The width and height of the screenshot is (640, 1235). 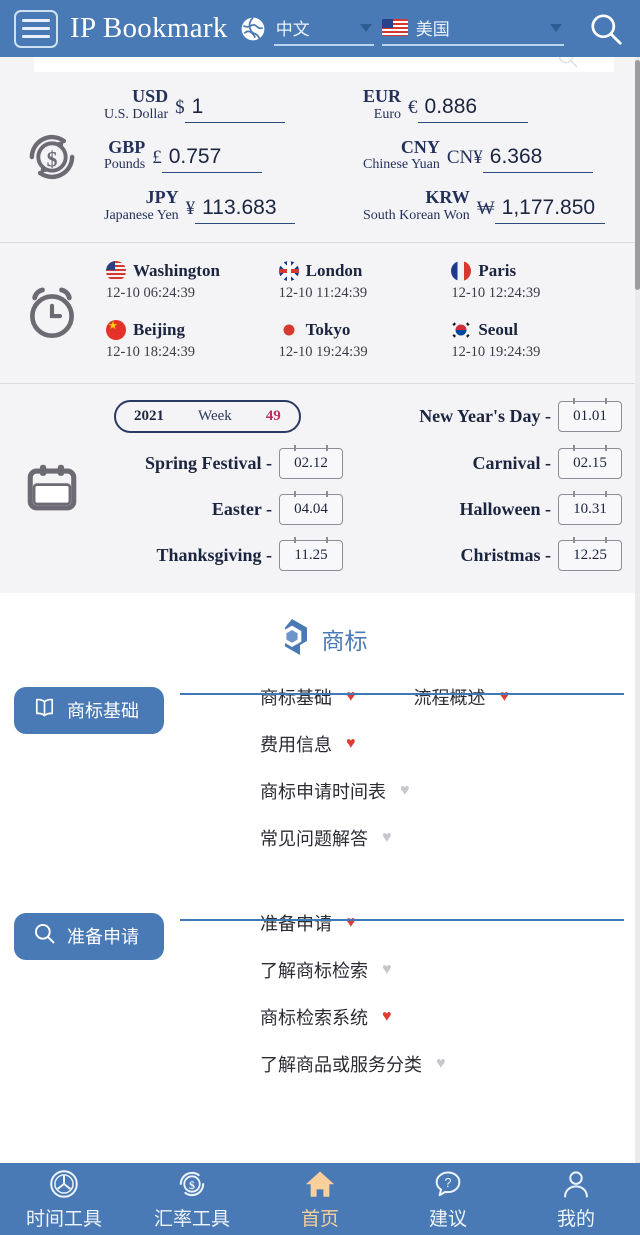 I want to click on holiday-spring-festival: Spring Festival - 02.12, so click(x=233, y=461).